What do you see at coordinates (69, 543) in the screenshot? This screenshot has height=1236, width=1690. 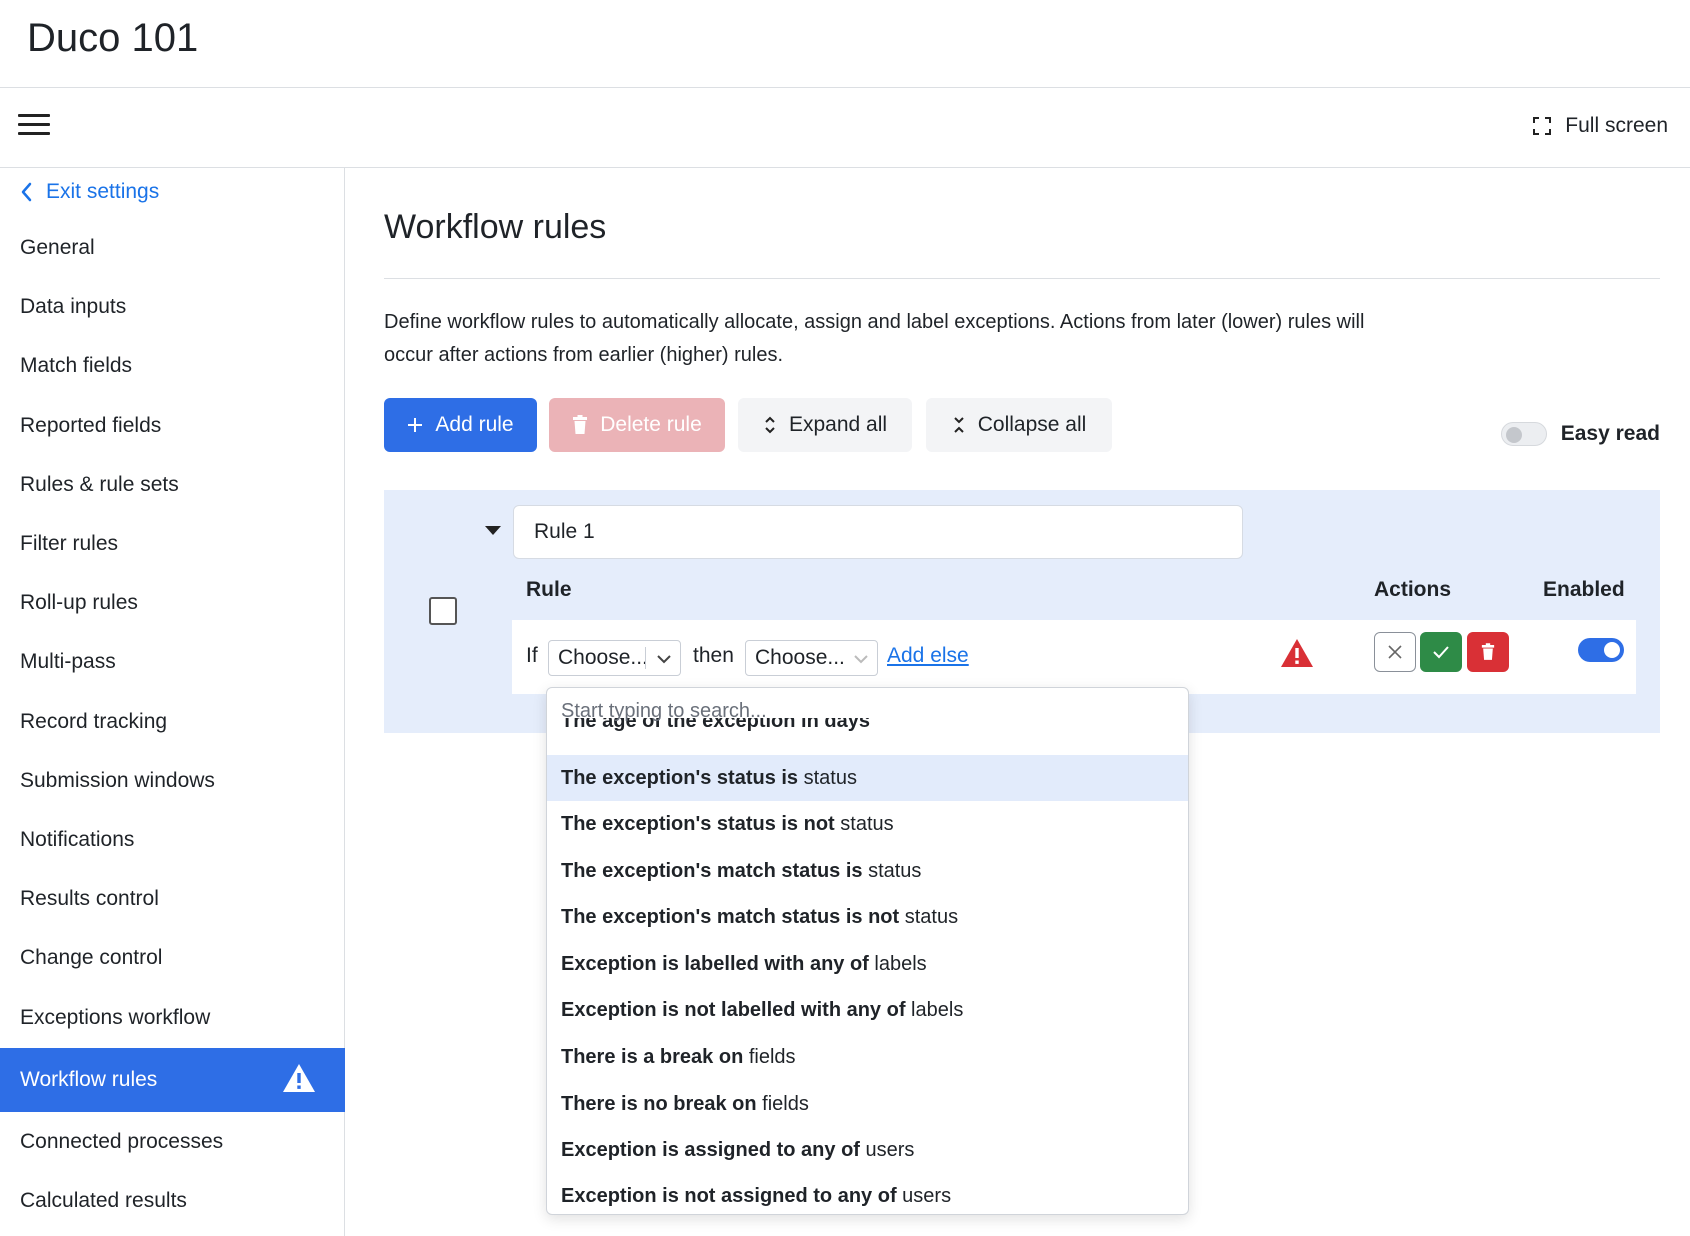 I see `sidebar-item-label: Filter rules` at bounding box center [69, 543].